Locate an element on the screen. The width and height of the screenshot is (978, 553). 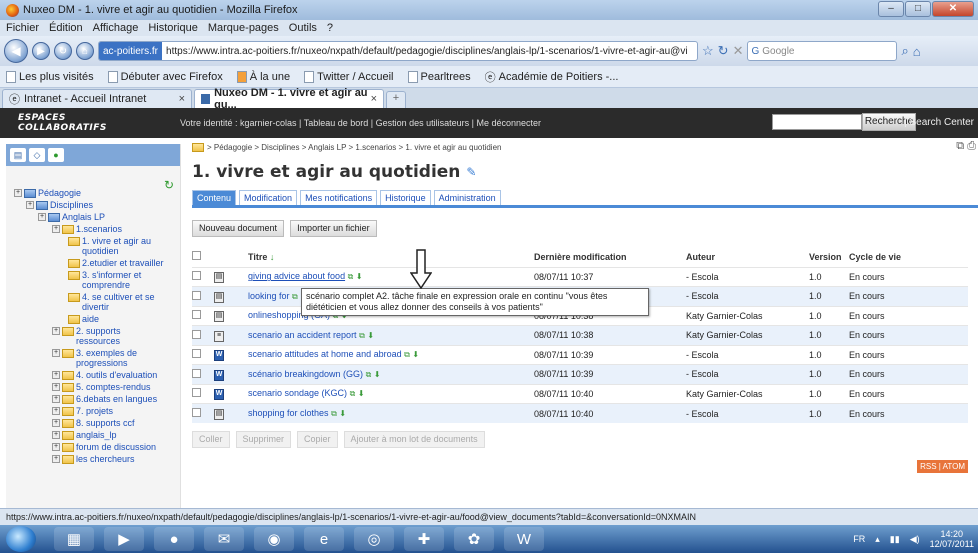
bookmark-most-visited: Les plus visités is located at coordinates (50, 76).